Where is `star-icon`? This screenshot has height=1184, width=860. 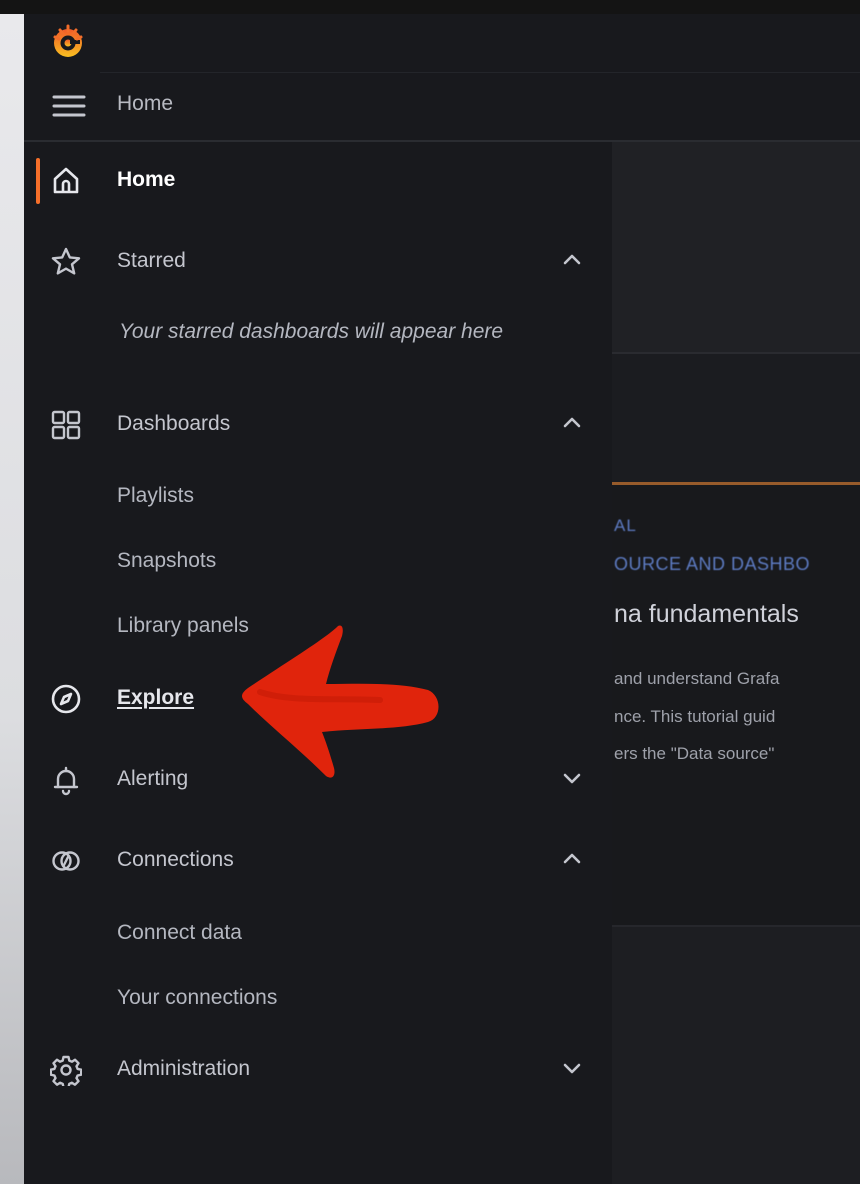 star-icon is located at coordinates (66, 262).